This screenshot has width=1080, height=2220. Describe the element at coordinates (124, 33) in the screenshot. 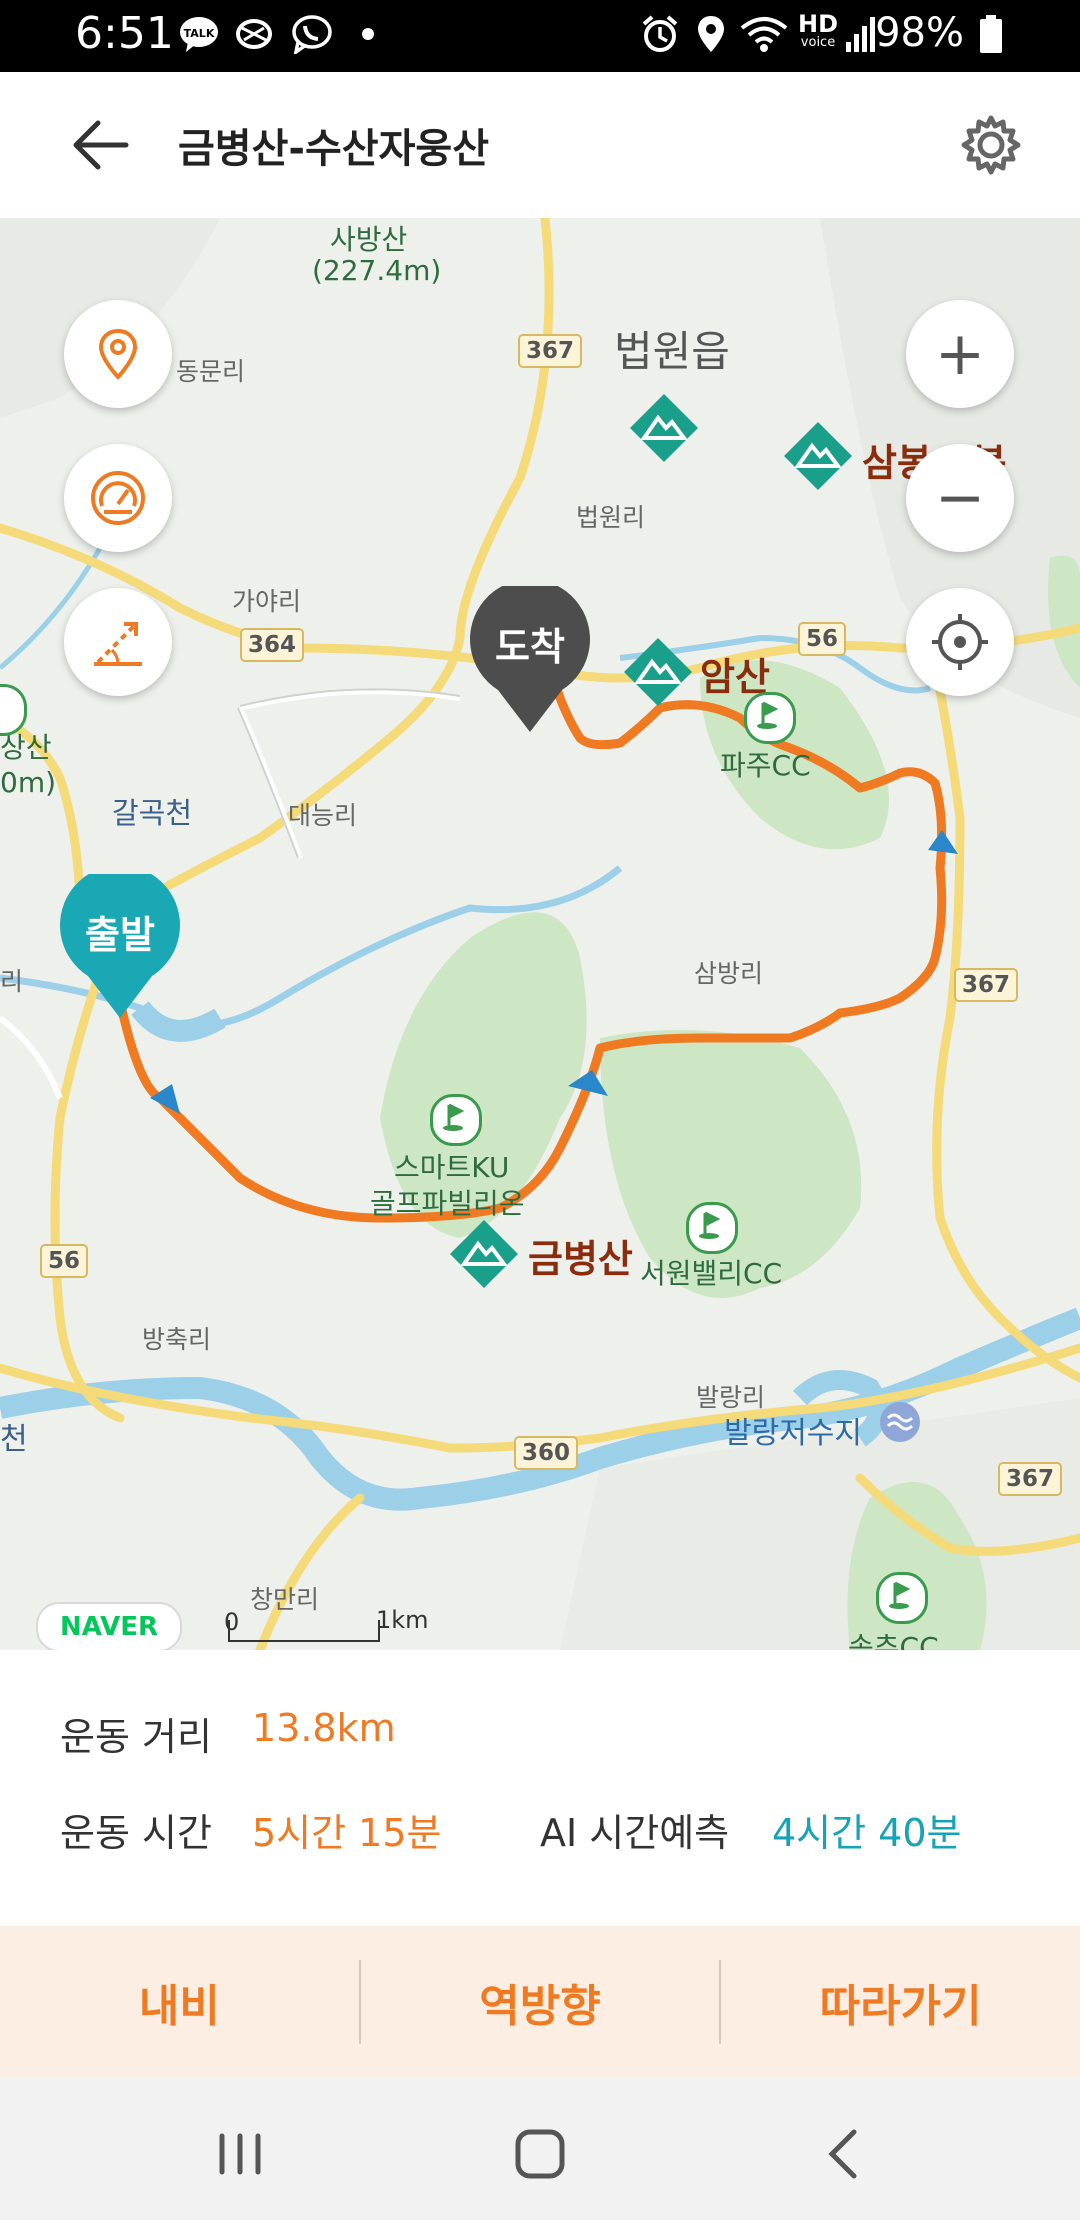

I see `status-time: 6:51` at that location.